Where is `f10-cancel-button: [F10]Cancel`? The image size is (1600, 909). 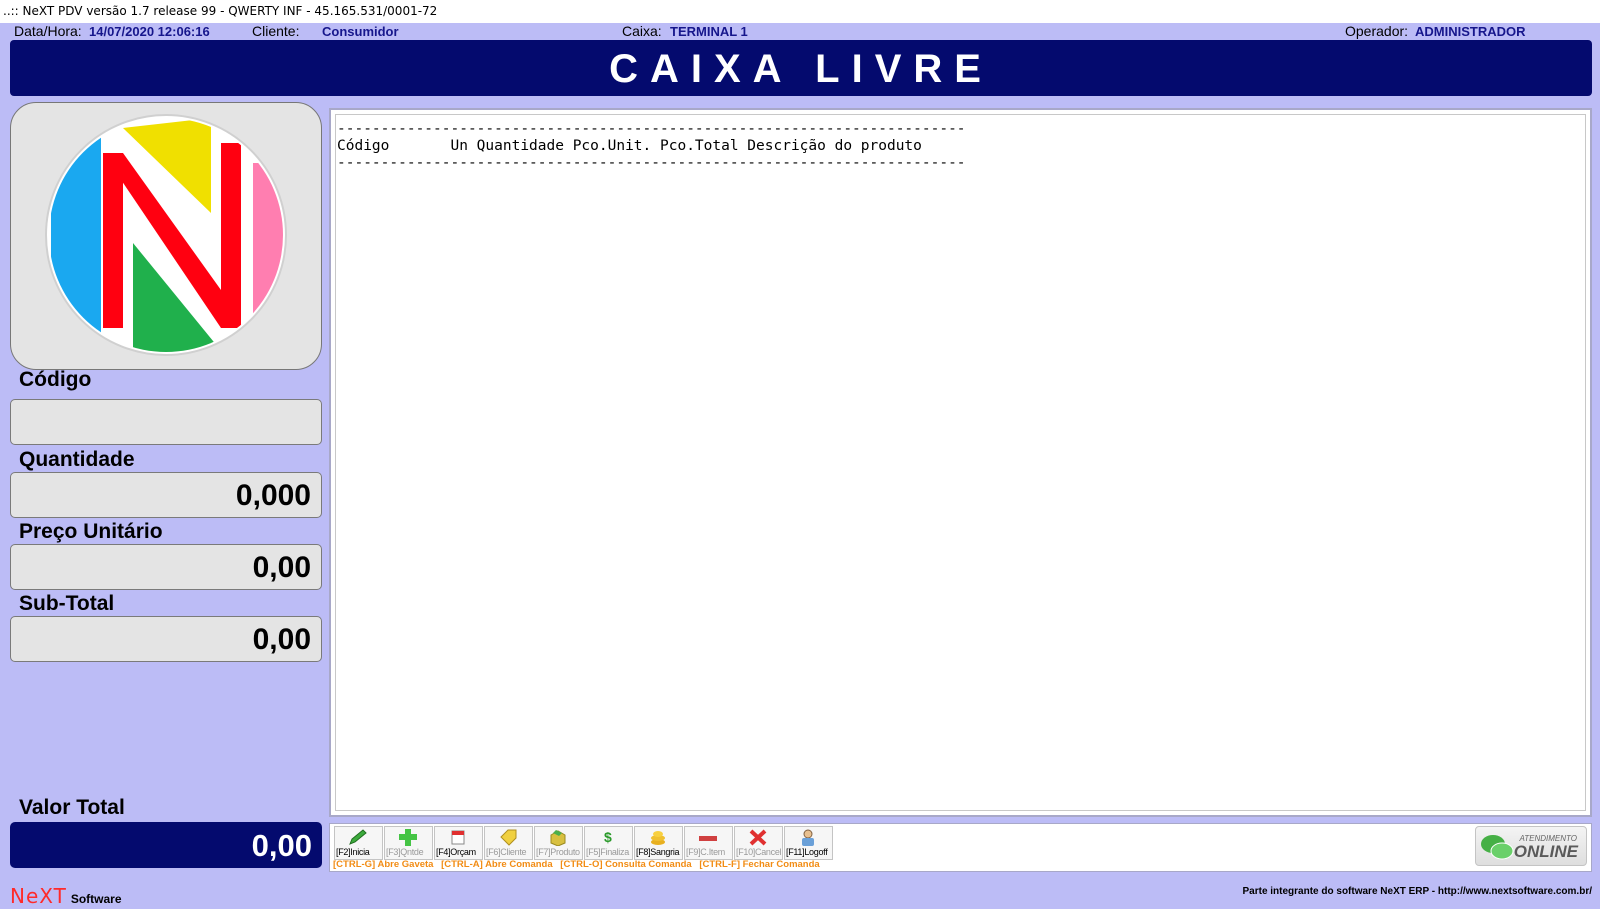 f10-cancel-button: [F10]Cancel is located at coordinates (758, 843).